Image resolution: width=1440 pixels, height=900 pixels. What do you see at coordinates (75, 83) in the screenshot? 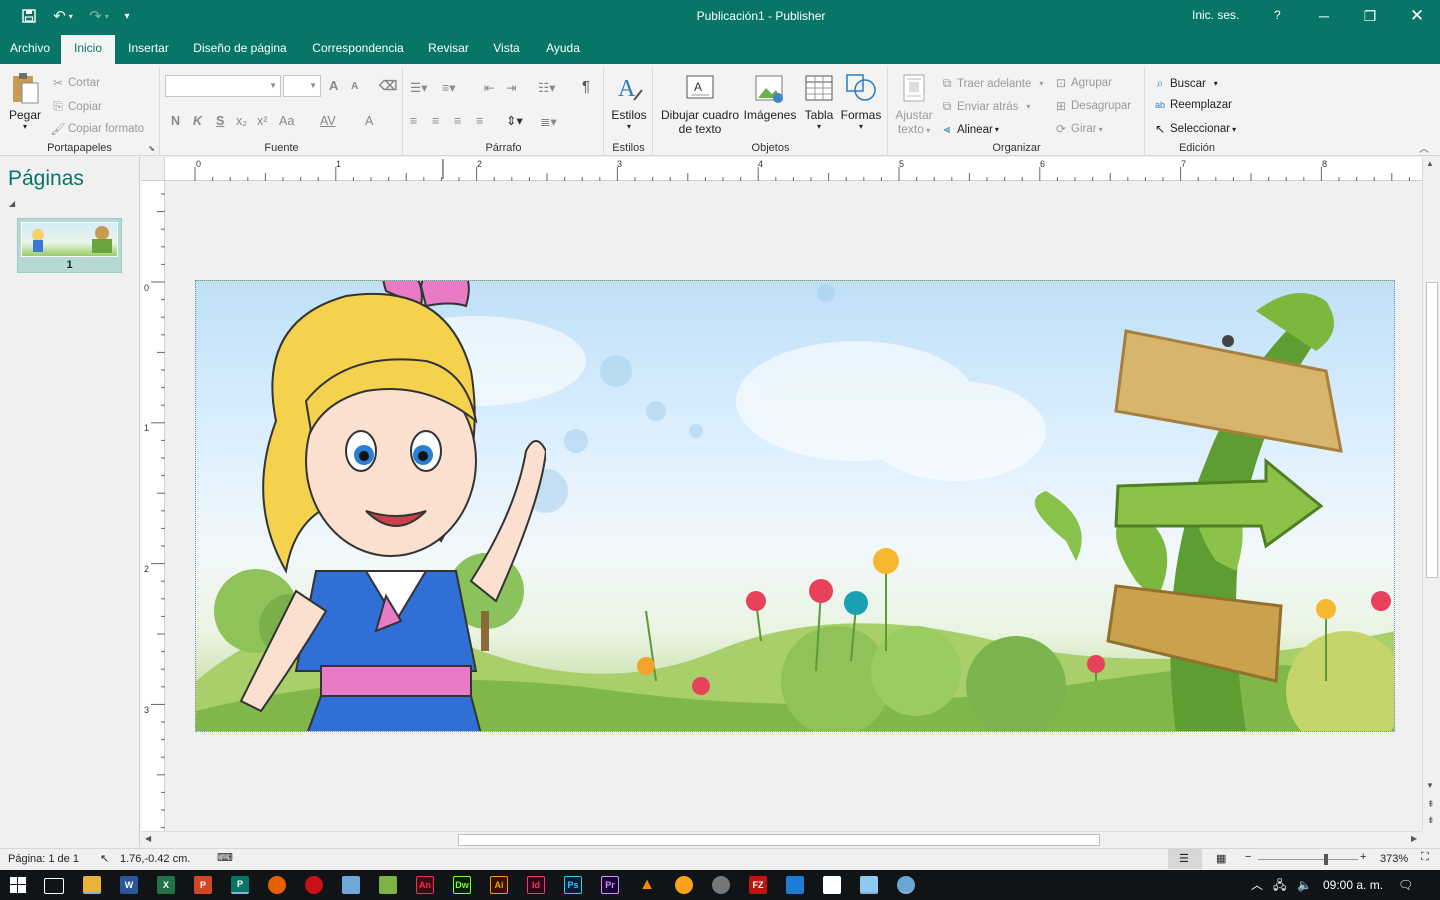
I see `cut-button: ✂ Cortar` at bounding box center [75, 83].